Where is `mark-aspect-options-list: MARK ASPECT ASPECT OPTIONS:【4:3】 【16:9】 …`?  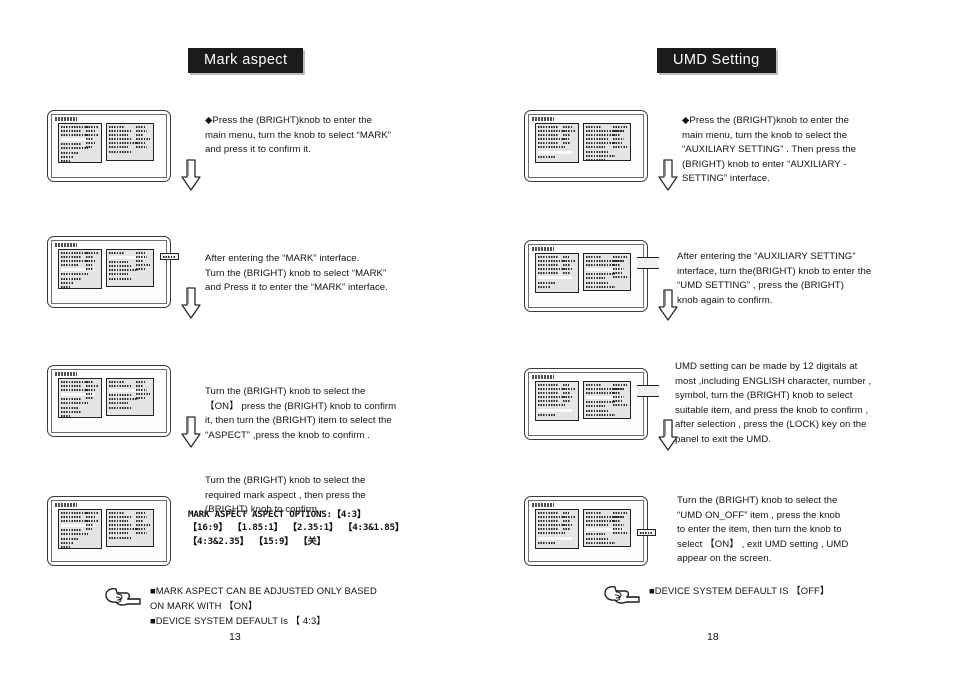 mark-aspect-options-list: MARK ASPECT ASPECT OPTIONS:【4:3】 【16:9】 … is located at coordinates (296, 528).